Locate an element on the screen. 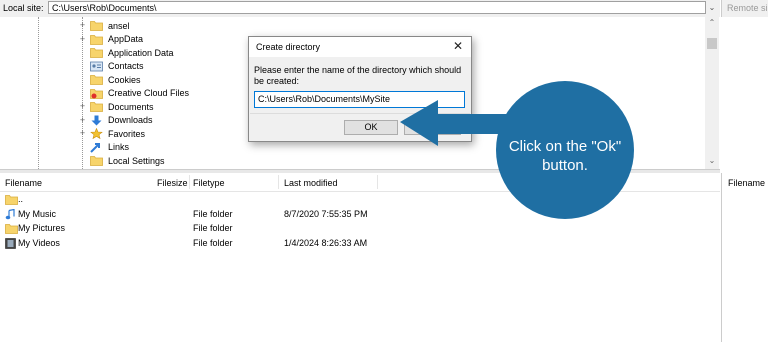 The image size is (768, 342). tree-item: + AppData is located at coordinates (110, 39).